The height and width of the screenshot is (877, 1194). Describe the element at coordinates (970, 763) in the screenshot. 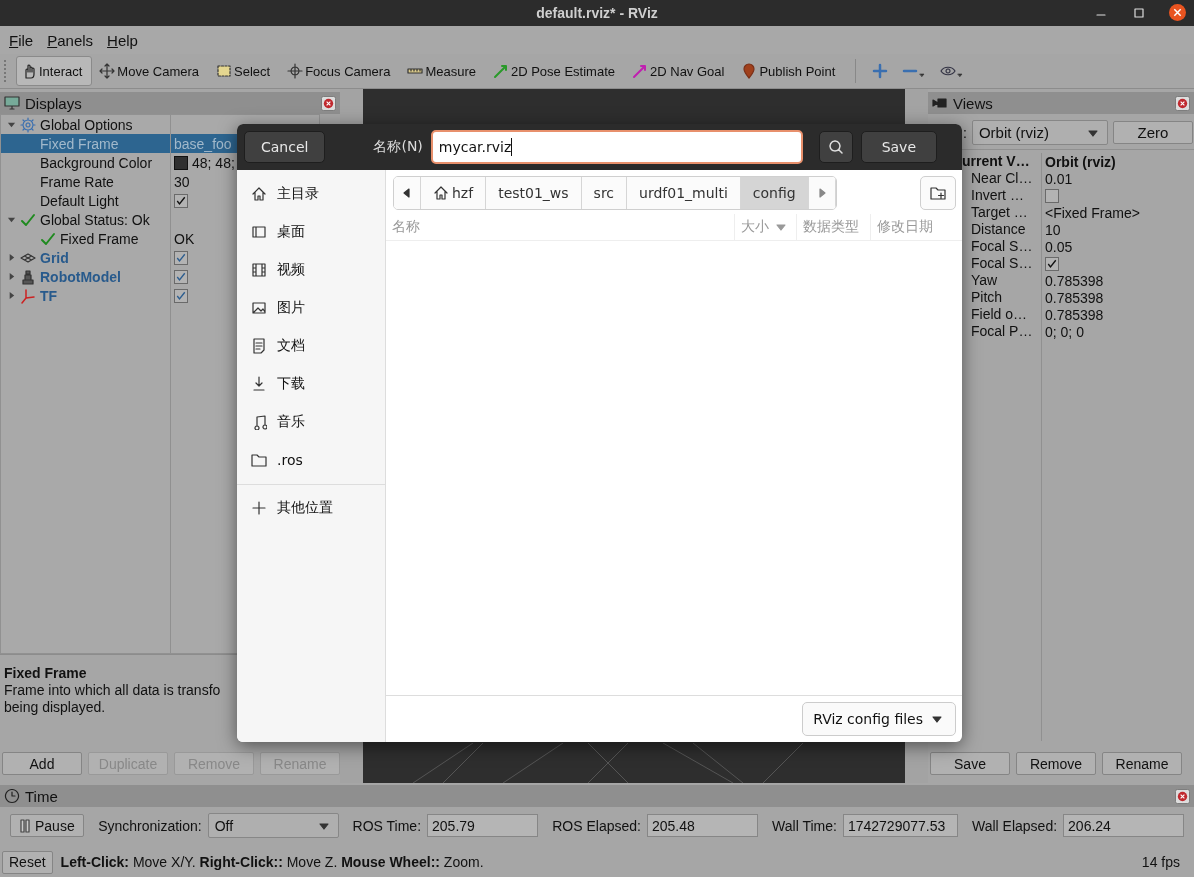

I see `panel-button: Save` at that location.